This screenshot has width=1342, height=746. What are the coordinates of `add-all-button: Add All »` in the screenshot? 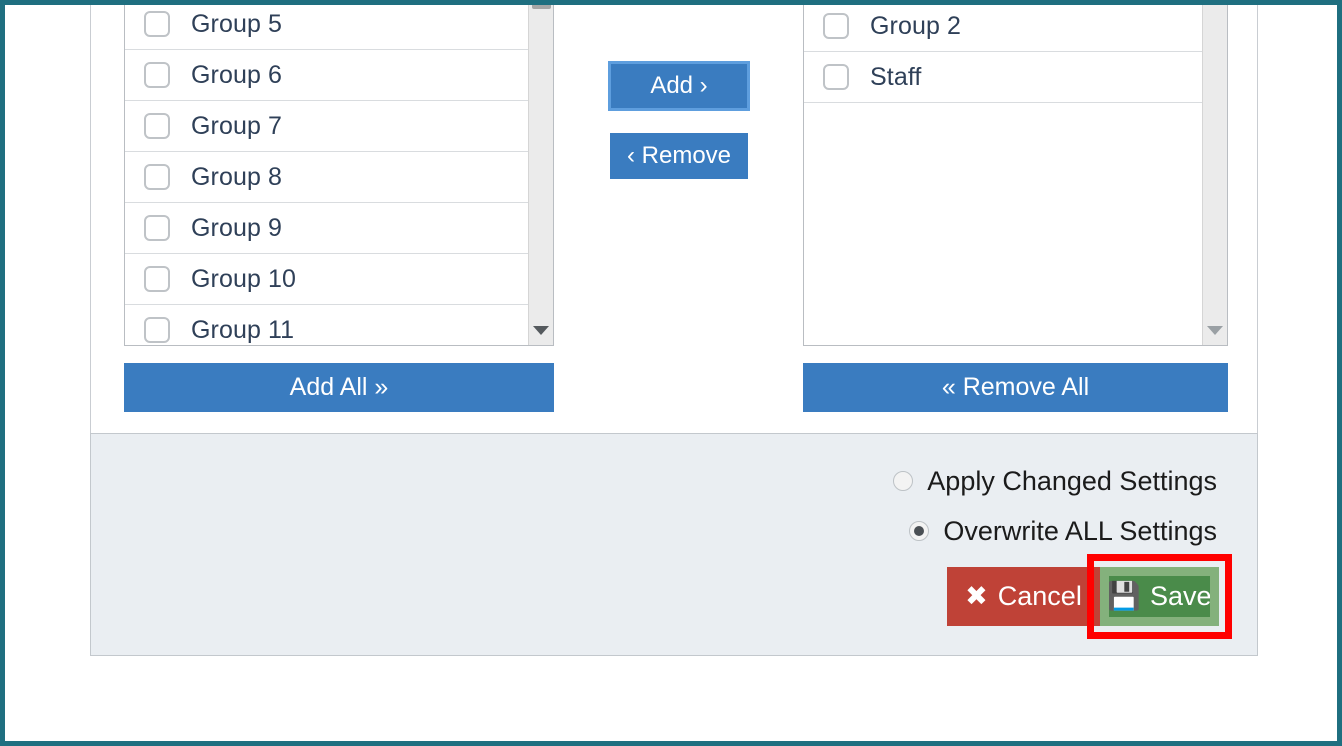 It's located at (339, 387).